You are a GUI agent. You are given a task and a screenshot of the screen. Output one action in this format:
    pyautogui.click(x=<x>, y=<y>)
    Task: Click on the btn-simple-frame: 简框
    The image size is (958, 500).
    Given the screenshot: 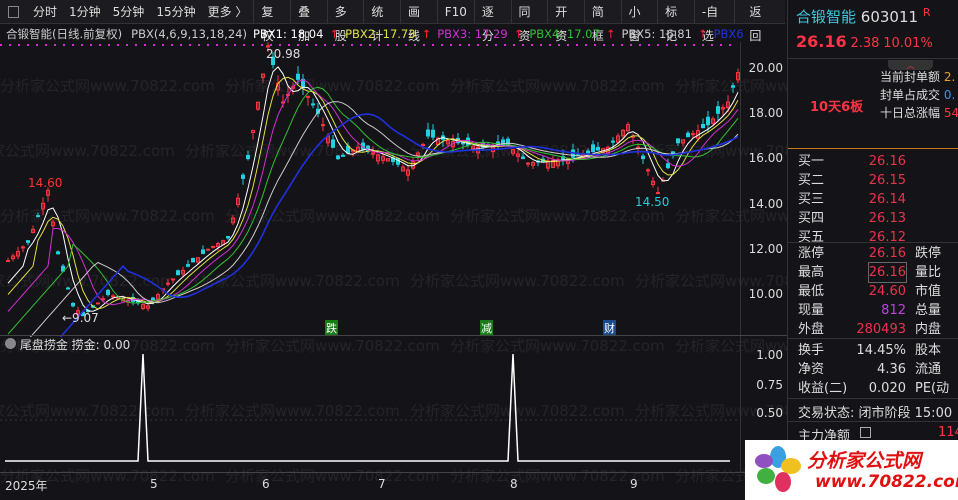 What is the action you would take?
    pyautogui.click(x=602, y=21)
    